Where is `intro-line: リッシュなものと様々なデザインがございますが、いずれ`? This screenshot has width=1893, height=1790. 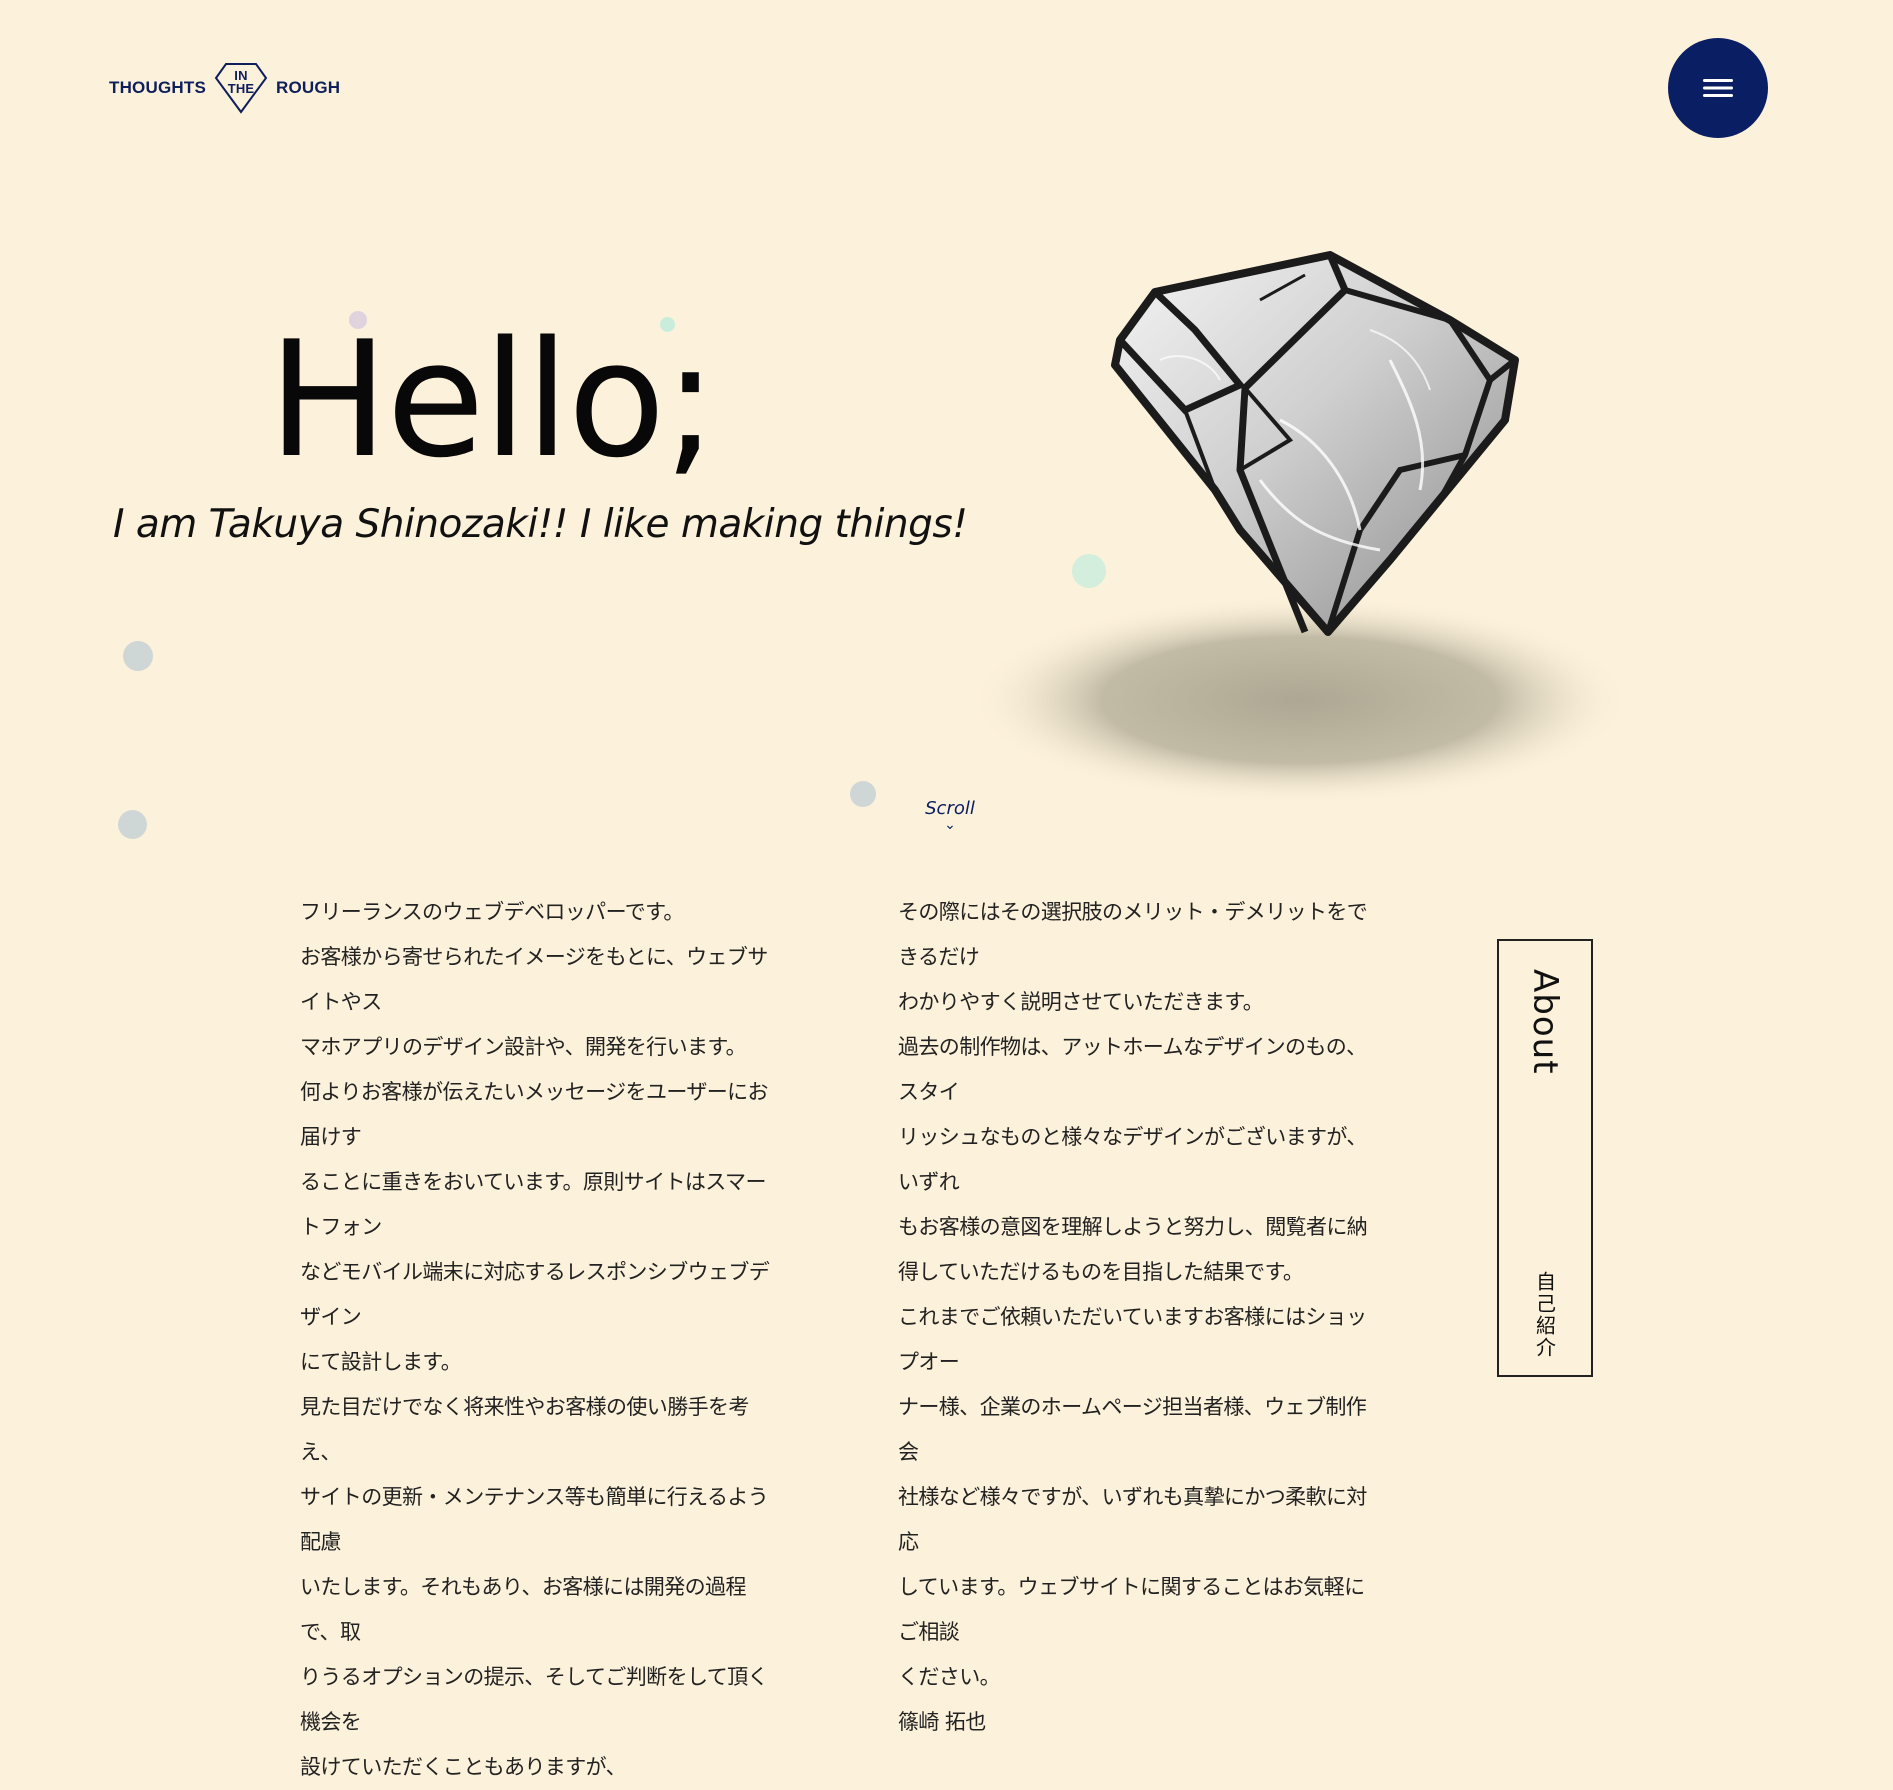 intro-line: リッシュなものと様々なデザインがございますが、いずれ is located at coordinates (1132, 1159).